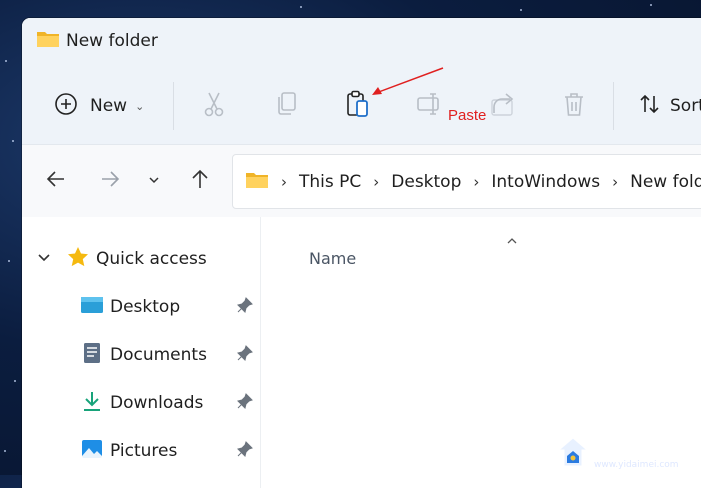 The image size is (701, 488). I want to click on scissors-icon, so click(214, 106).